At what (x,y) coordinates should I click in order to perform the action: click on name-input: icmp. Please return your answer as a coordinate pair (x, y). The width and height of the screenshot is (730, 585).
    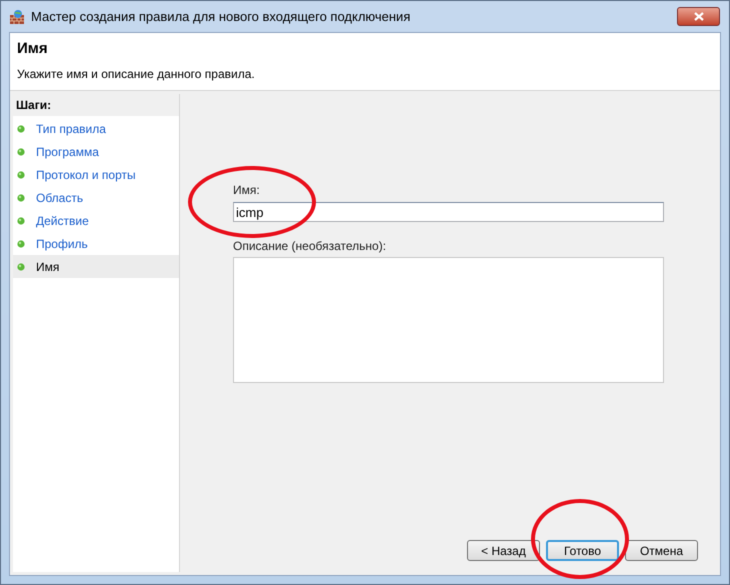
    Looking at the image, I should click on (448, 212).